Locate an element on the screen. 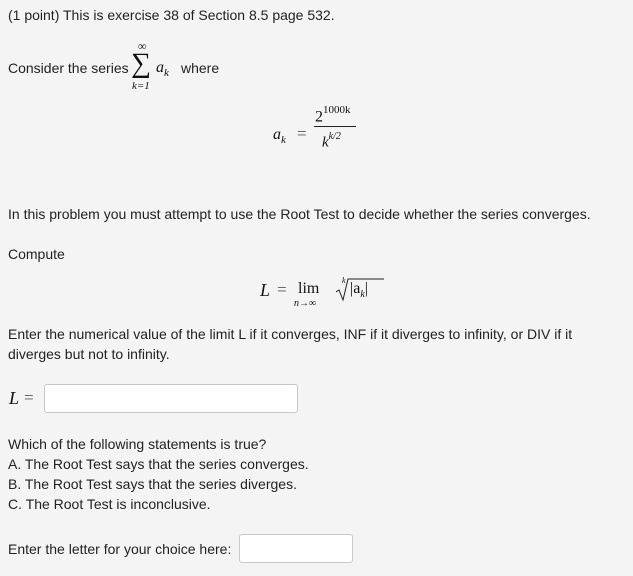 The height and width of the screenshot is (576, 633). compute-label: Compute is located at coordinates (36, 254).